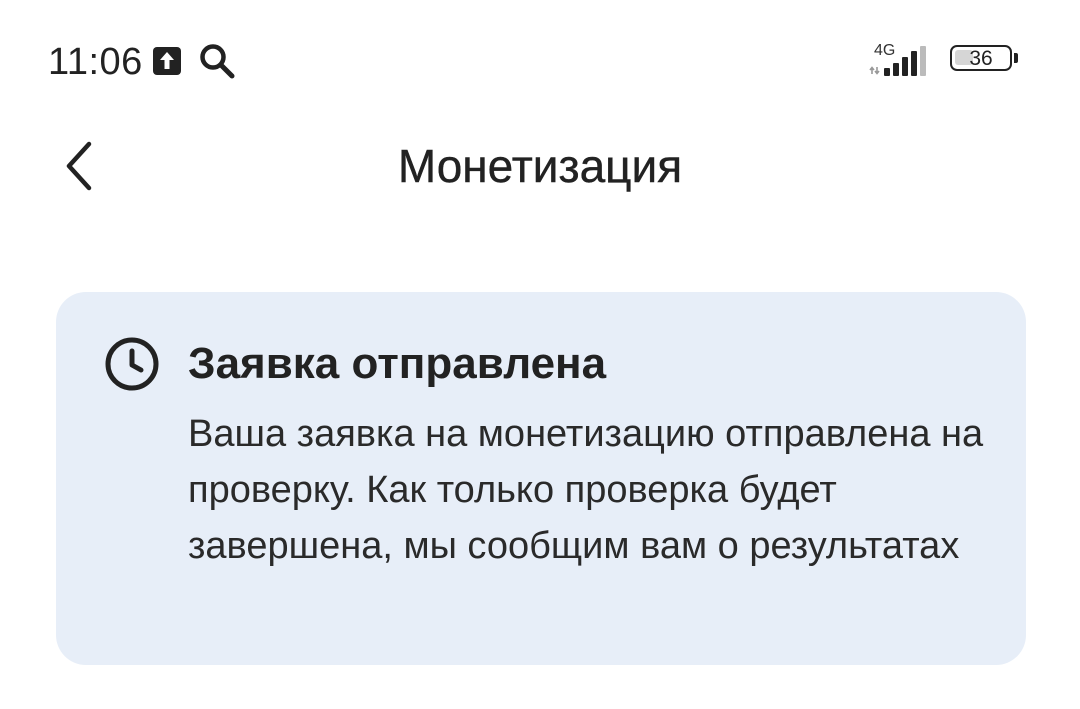  What do you see at coordinates (167, 61) in the screenshot?
I see `upload-icon` at bounding box center [167, 61].